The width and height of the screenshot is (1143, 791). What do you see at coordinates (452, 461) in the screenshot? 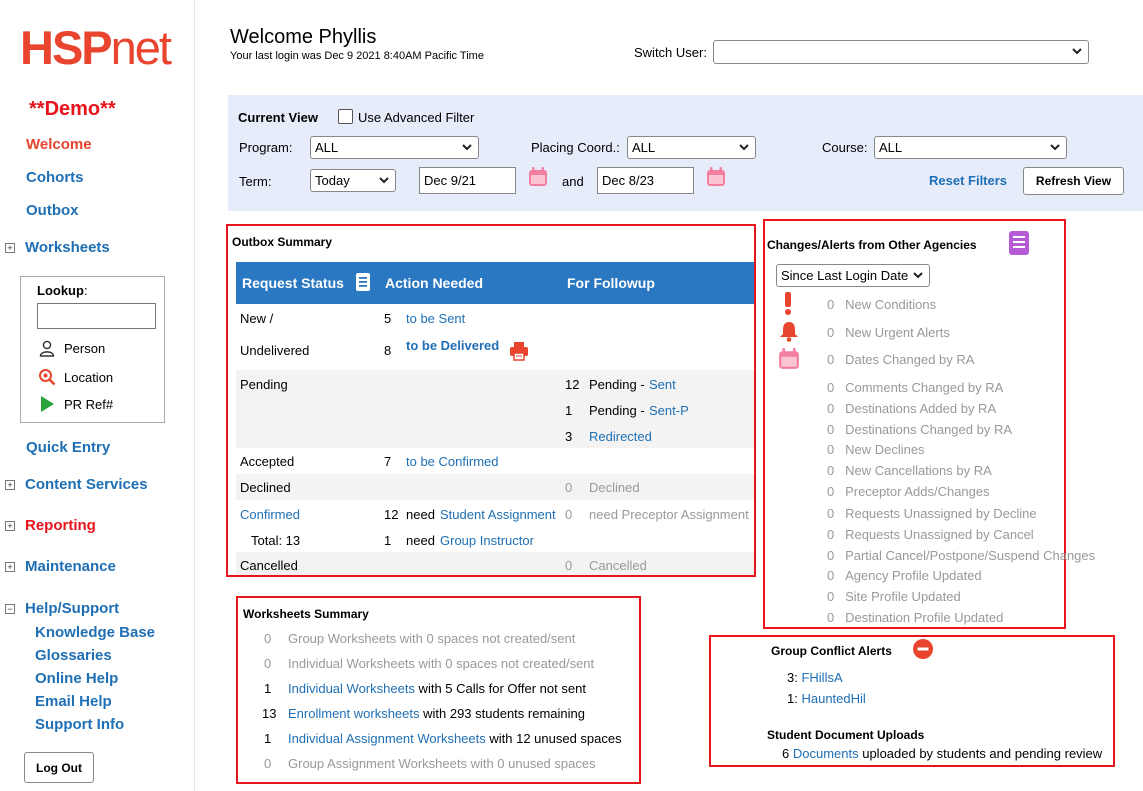
I see `link-to-be-confirmed: to be Confirmed` at bounding box center [452, 461].